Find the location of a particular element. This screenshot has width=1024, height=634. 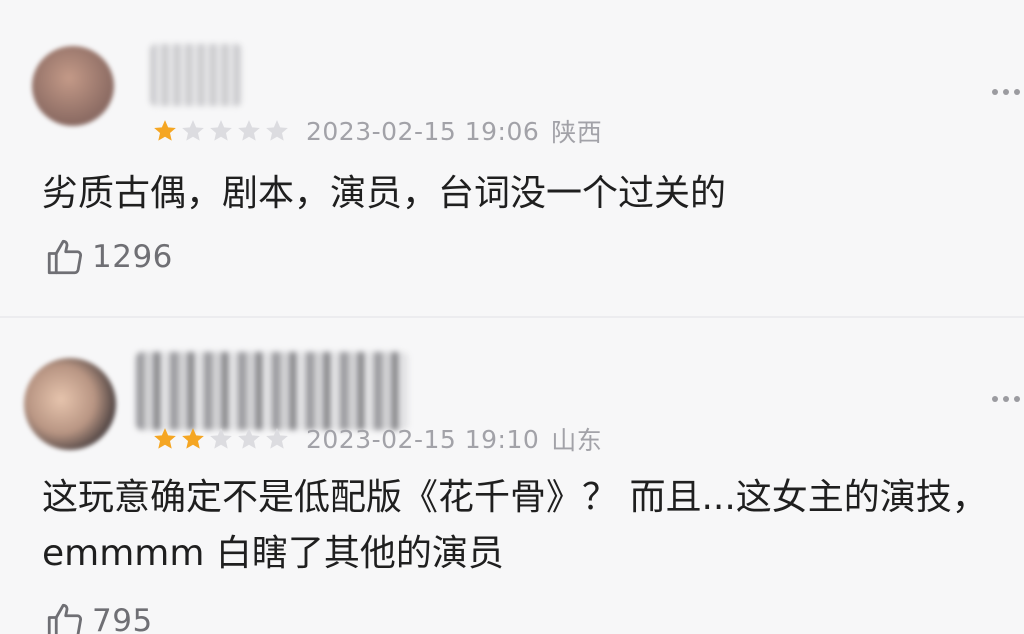

comment-date: 2023-02-15 19:06 is located at coordinates (423, 131).